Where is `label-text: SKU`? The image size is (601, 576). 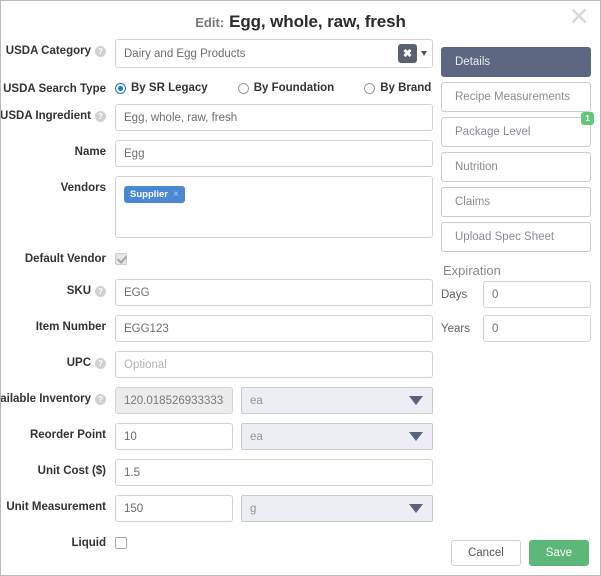
label-text: SKU is located at coordinates (78, 291).